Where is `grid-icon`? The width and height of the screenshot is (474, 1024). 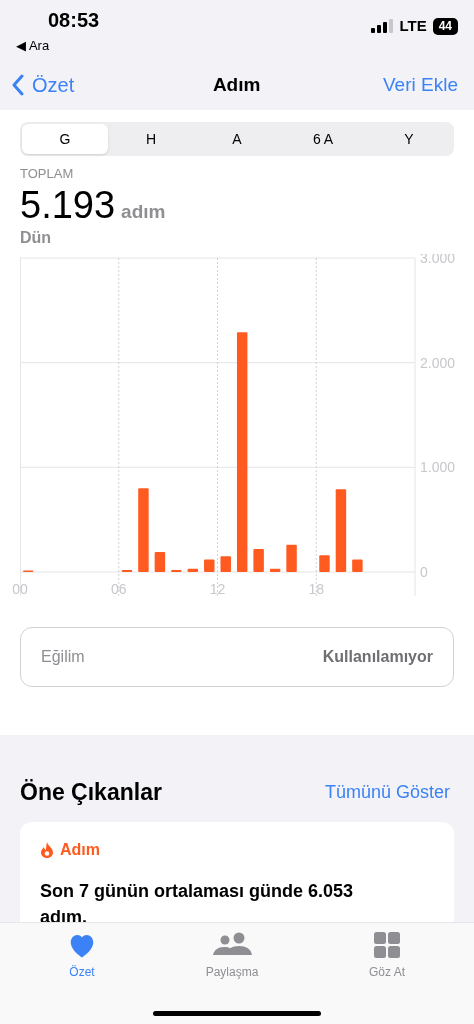
grid-icon is located at coordinates (387, 945).